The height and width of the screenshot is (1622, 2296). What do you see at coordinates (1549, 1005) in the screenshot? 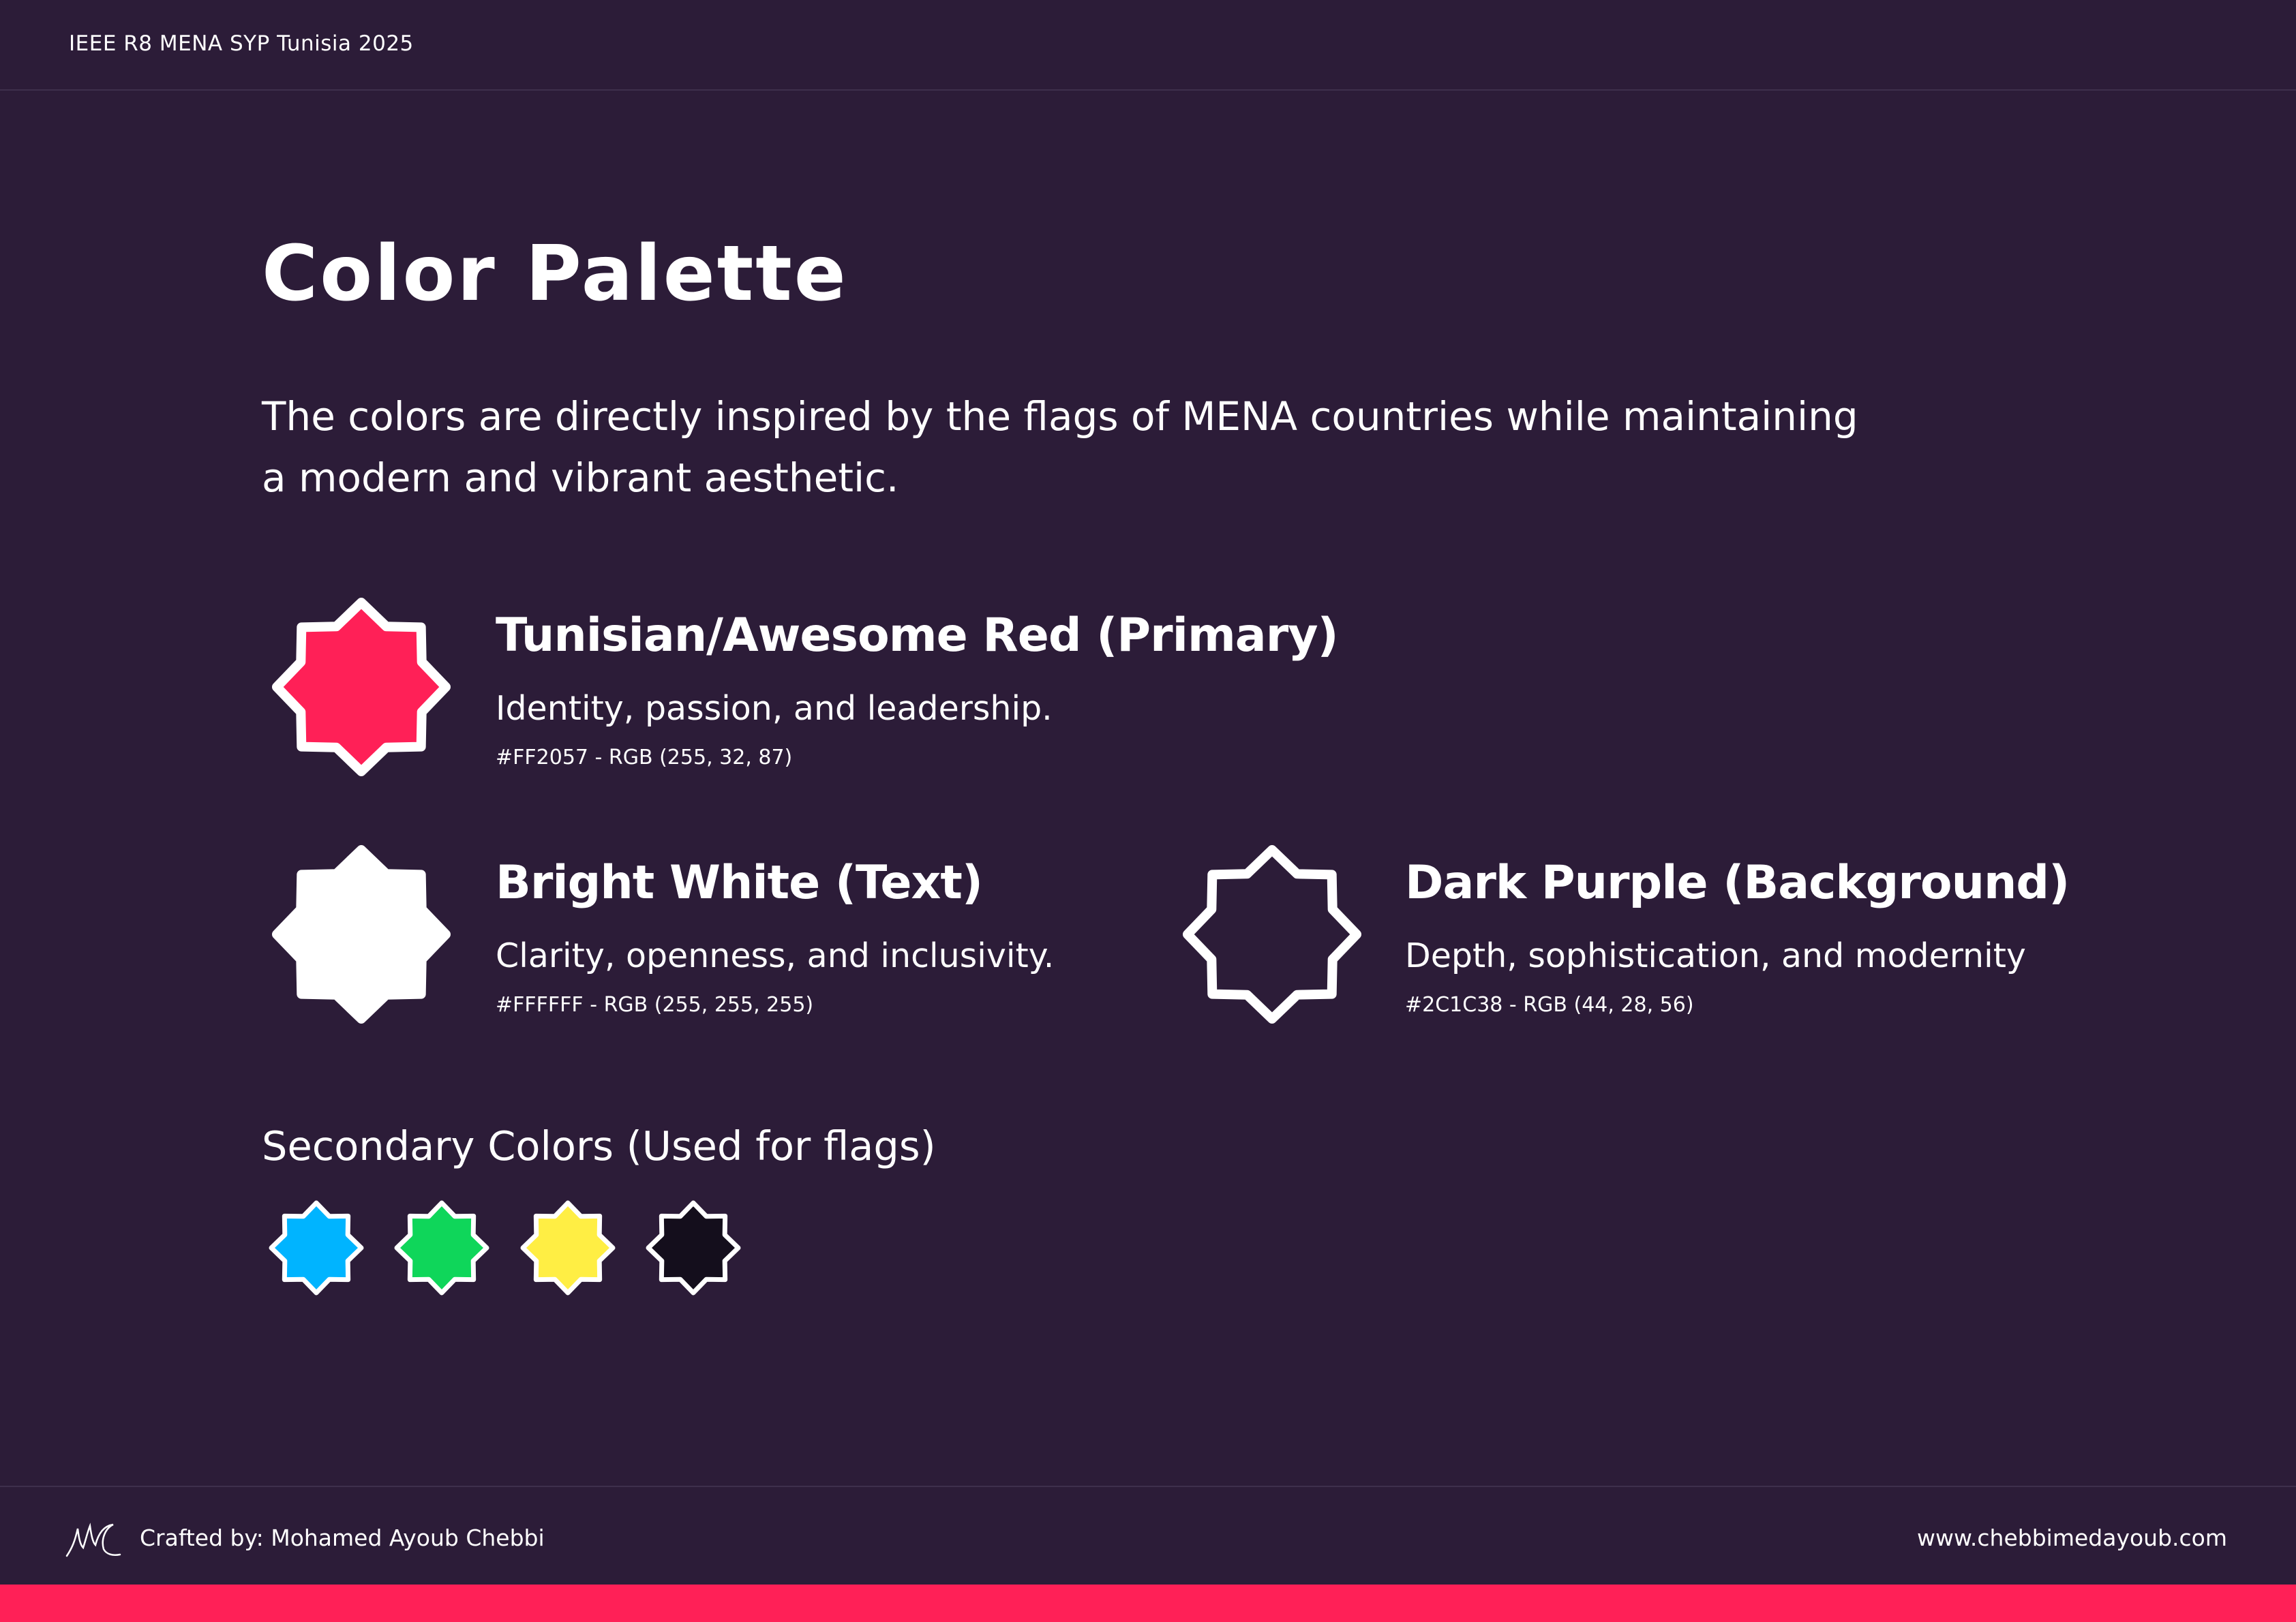
I see `background-color-code: #2C1C38 - RGB (44, 28, 56)` at bounding box center [1549, 1005].